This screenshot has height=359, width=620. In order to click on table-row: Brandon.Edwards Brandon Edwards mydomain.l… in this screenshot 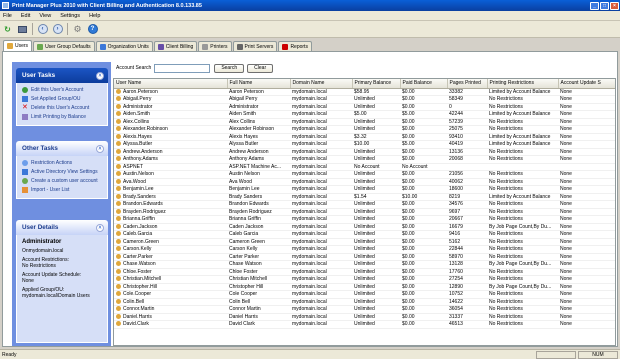, I will do `click(364, 204)`.